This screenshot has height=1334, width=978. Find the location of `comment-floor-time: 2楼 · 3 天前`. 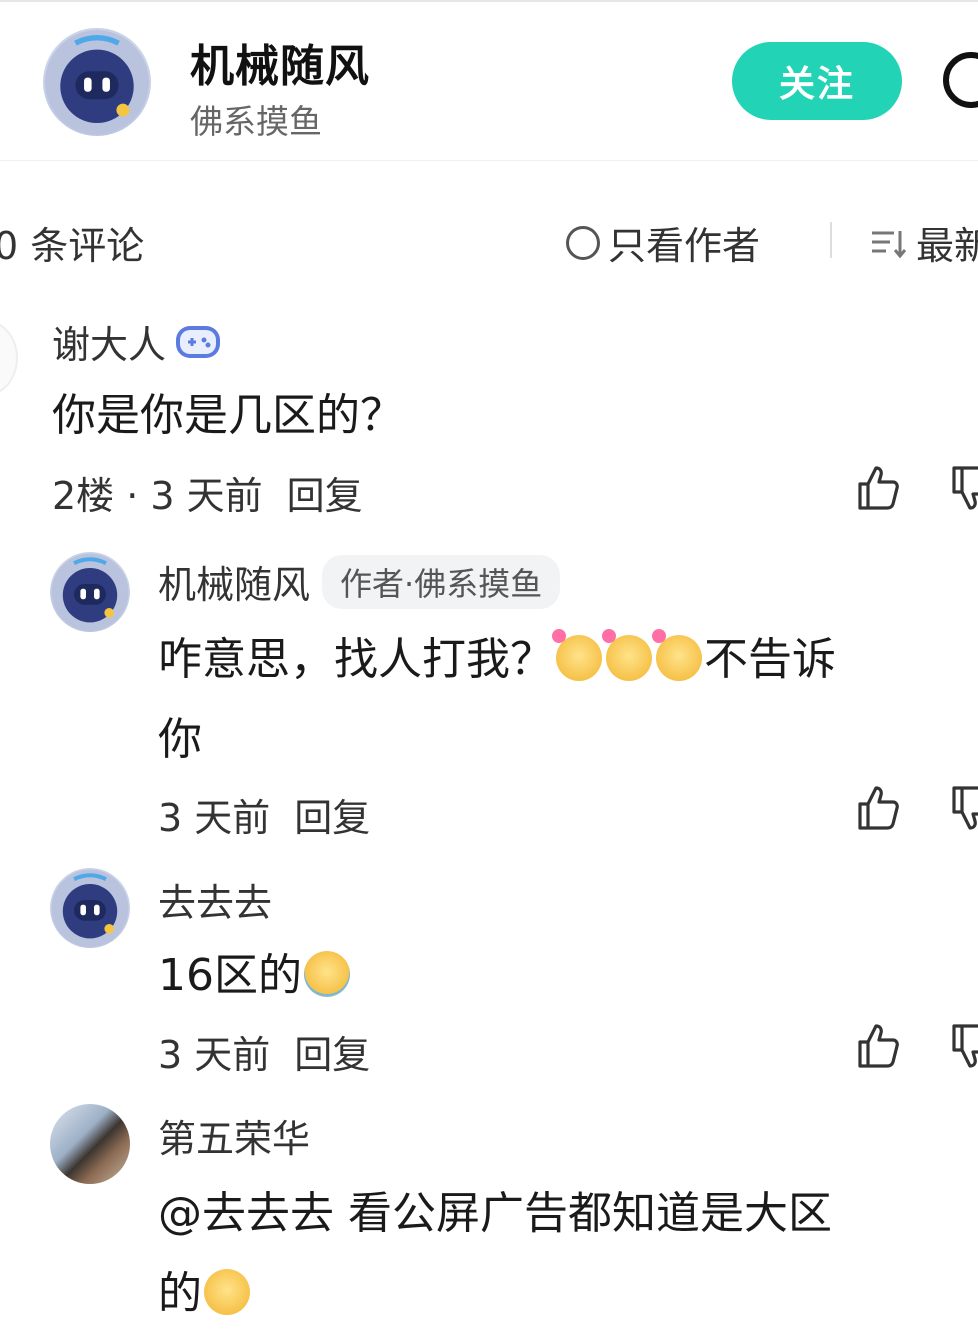

comment-floor-time: 2楼 · 3 天前 is located at coordinates (157, 496).